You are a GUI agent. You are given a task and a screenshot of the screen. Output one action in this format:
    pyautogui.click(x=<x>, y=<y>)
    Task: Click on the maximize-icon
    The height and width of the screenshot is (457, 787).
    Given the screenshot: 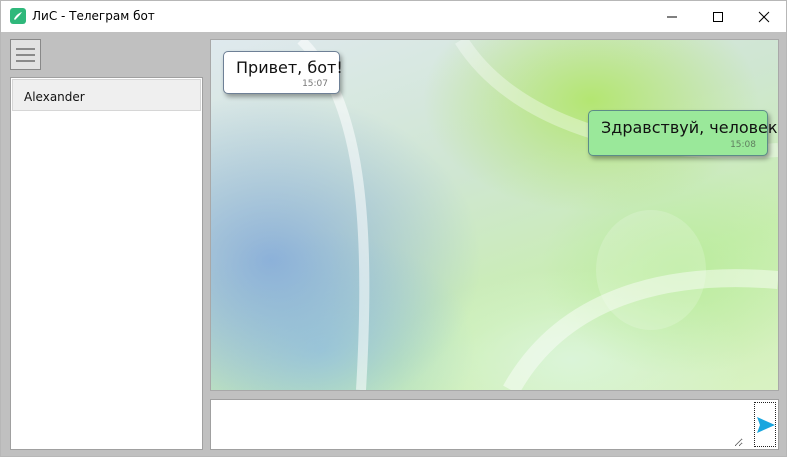 What is the action you would take?
    pyautogui.click(x=718, y=17)
    